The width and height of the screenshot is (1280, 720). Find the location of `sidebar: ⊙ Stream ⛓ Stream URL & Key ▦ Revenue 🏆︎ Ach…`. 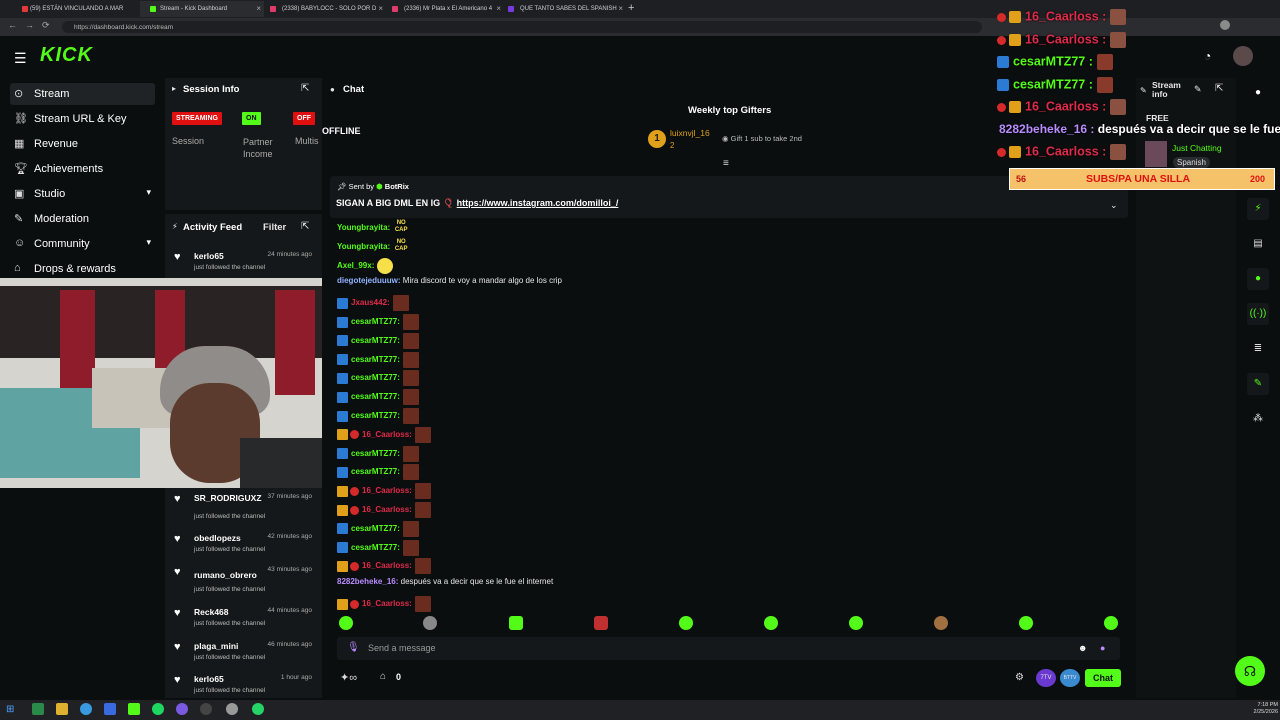

sidebar: ⊙ Stream ⛓ Stream URL & Key ▦ Revenue 🏆︎ Ach… is located at coordinates (81, 181).